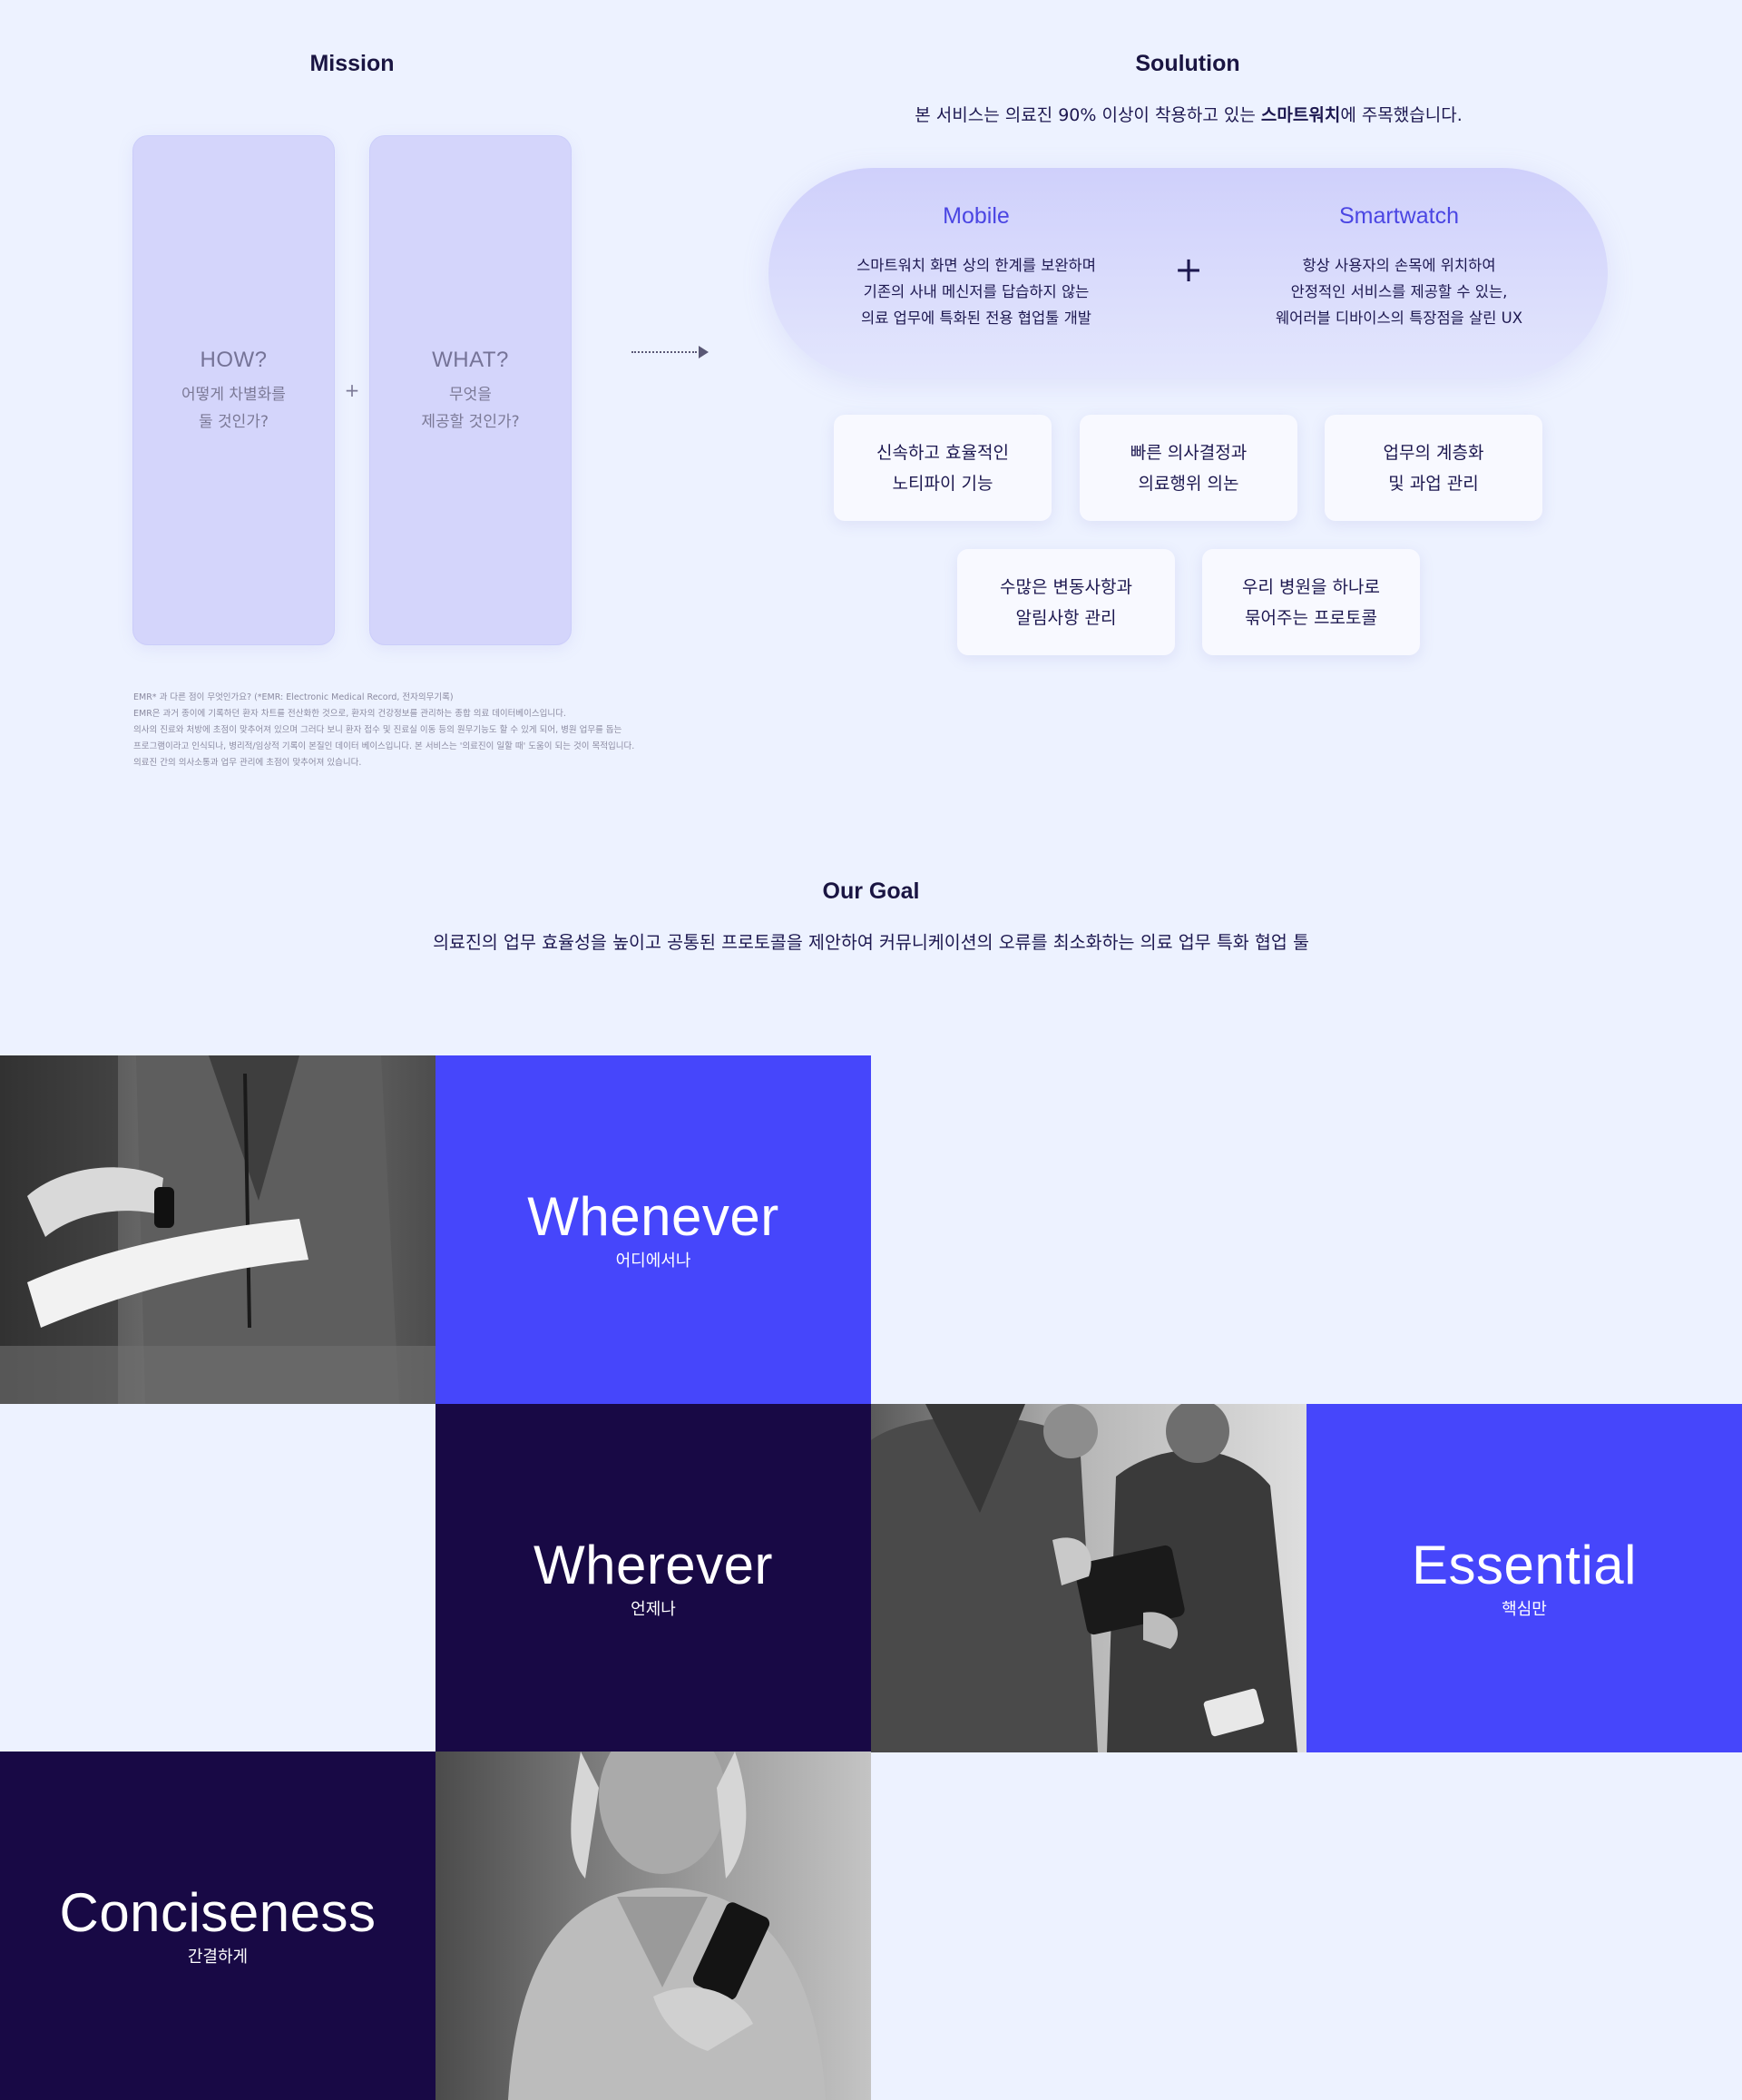  Describe the element at coordinates (976, 216) in the screenshot. I see `mobile-title: Mobile` at that location.